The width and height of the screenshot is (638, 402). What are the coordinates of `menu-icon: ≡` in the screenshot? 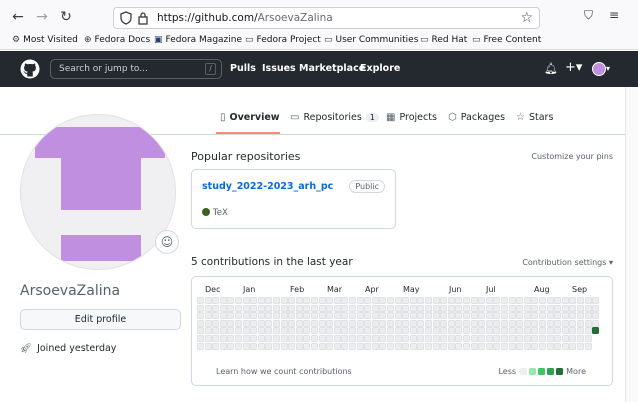 It's located at (614, 15).